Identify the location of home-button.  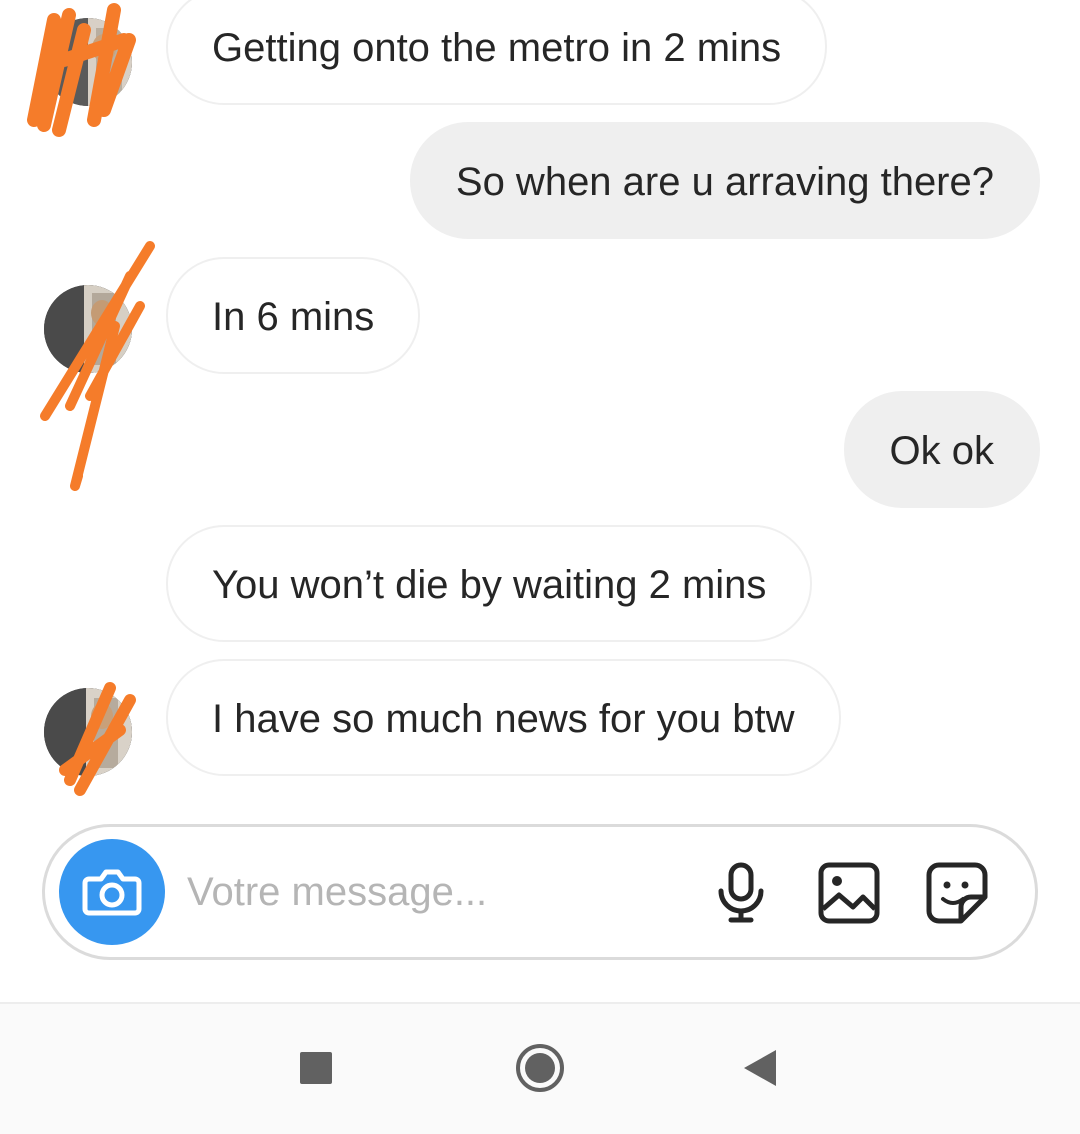
(540, 1068).